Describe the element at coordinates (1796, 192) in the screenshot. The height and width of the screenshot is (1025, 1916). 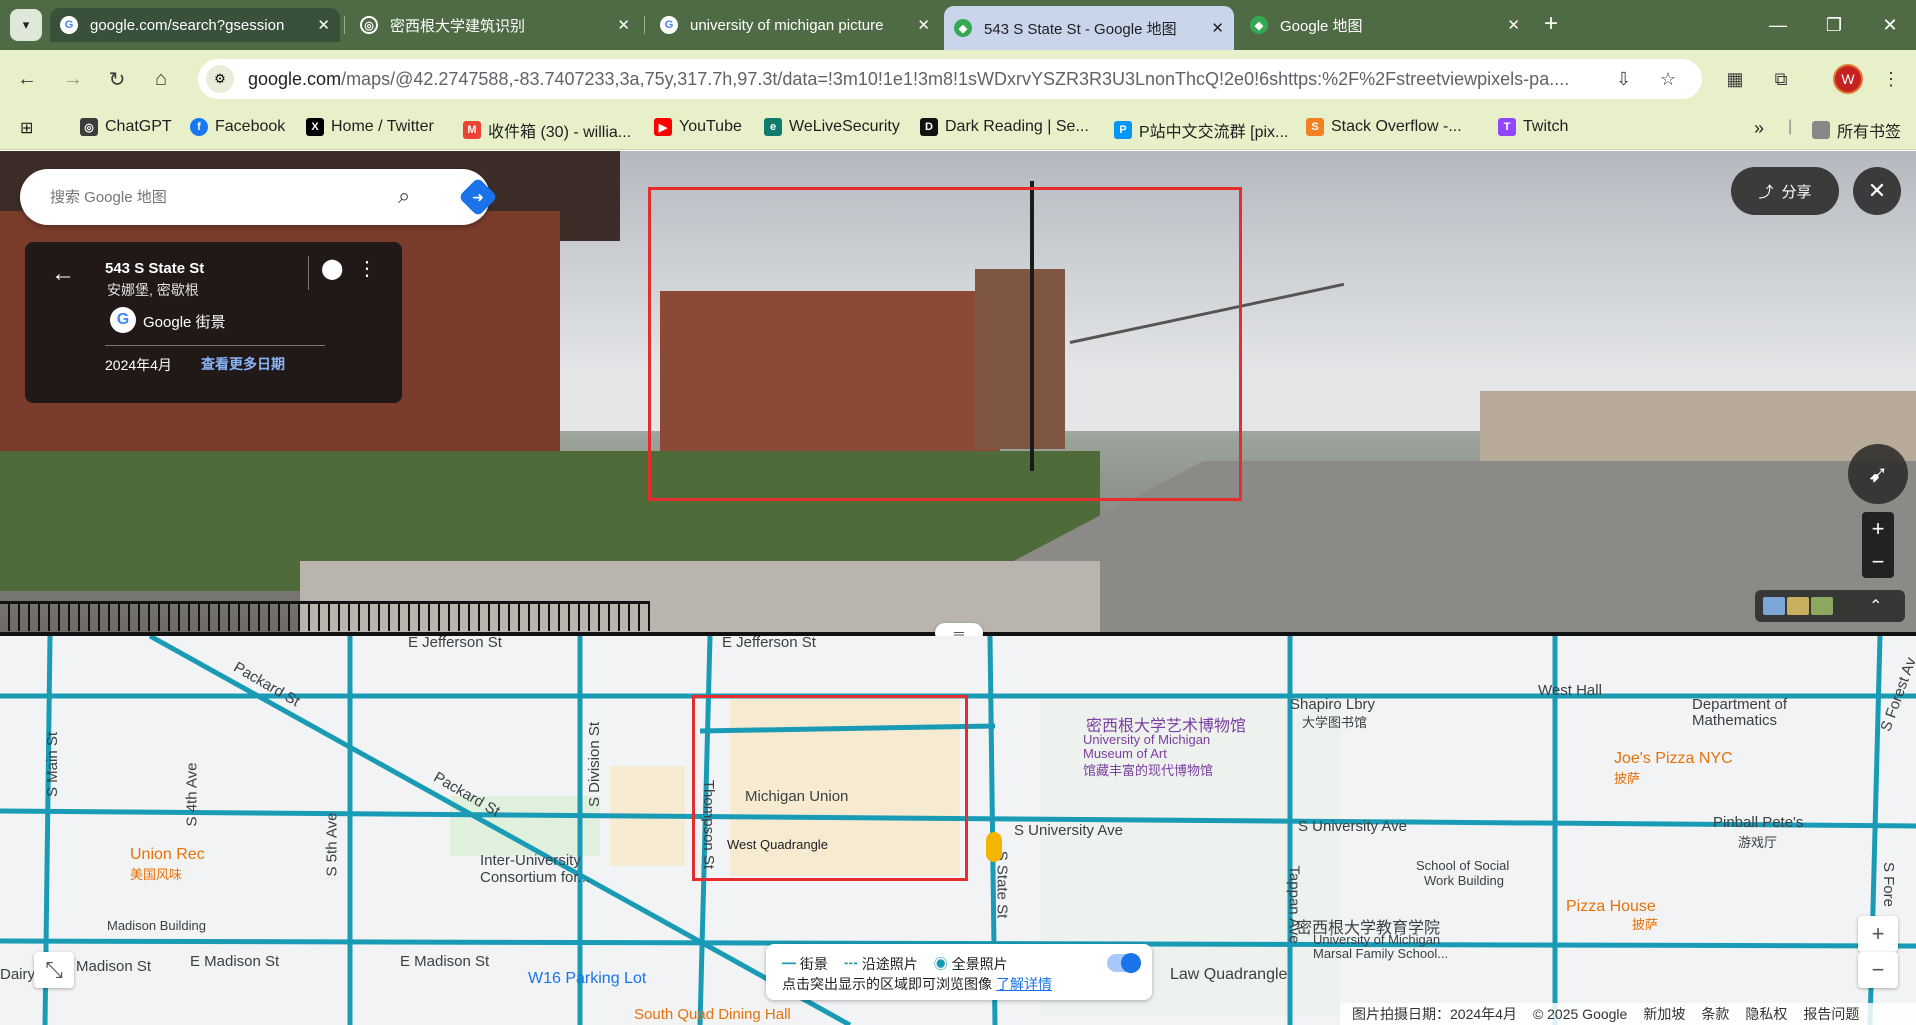
I see `share-label: 分享` at that location.